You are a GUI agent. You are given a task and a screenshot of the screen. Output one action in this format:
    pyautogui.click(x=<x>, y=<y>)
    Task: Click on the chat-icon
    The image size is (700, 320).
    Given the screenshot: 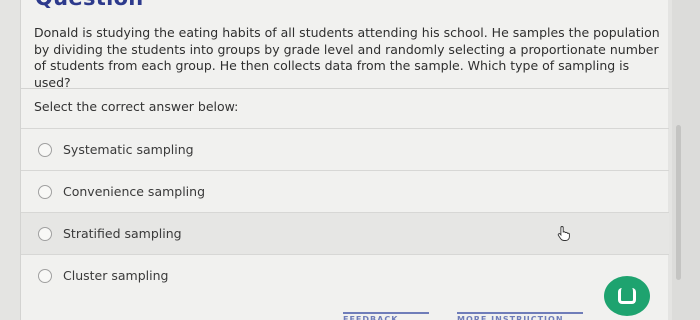 What is the action you would take?
    pyautogui.click(x=627, y=296)
    